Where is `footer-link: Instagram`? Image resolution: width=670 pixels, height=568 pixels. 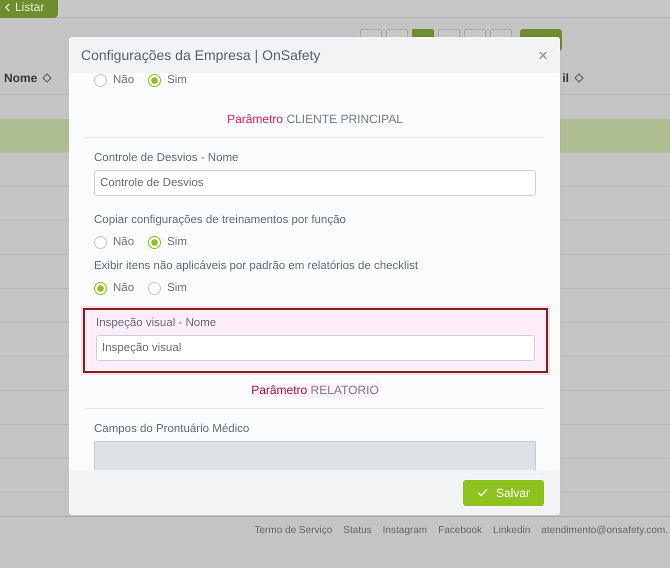
footer-link: Instagram is located at coordinates (405, 546).